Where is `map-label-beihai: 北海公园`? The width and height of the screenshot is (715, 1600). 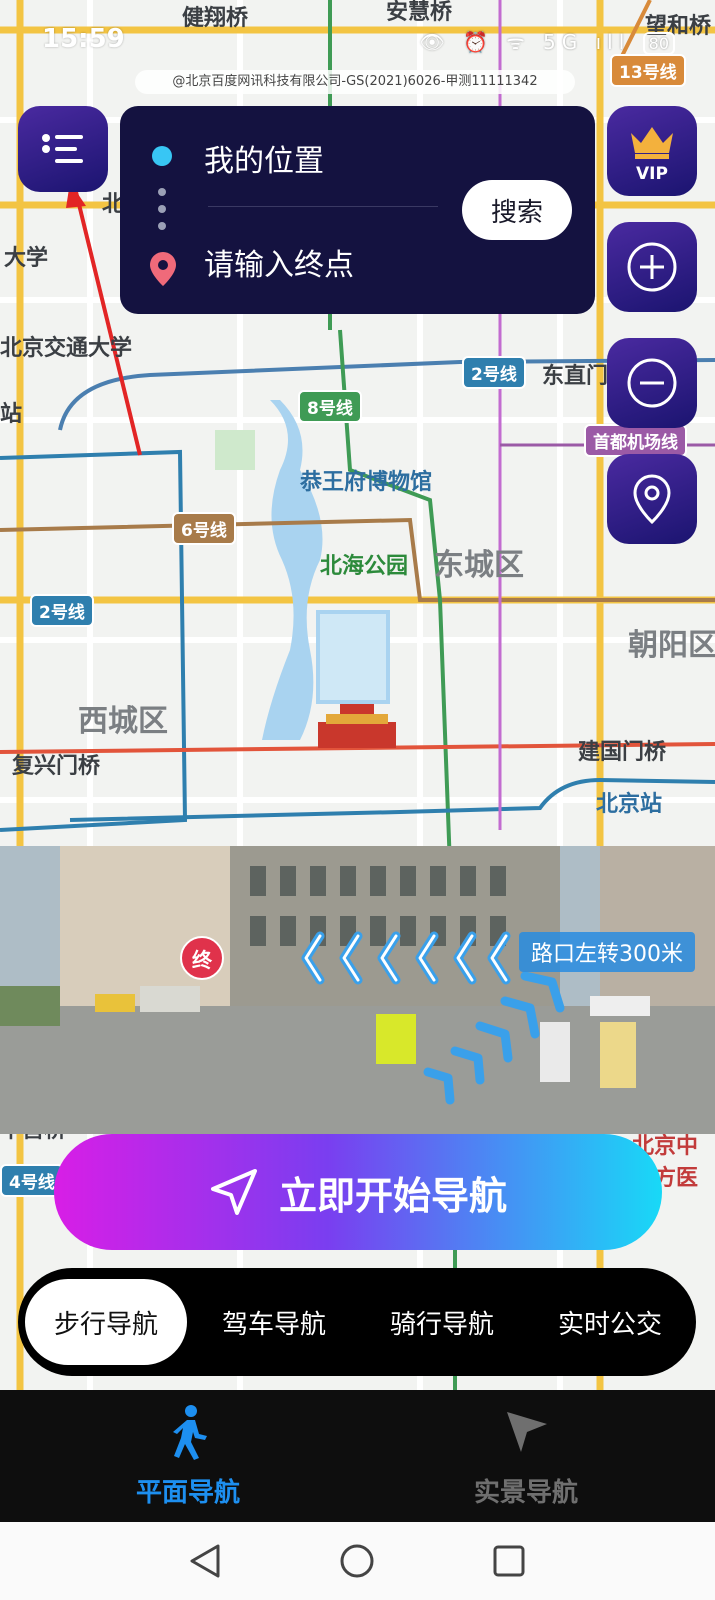 map-label-beihai: 北海公园 is located at coordinates (364, 566).